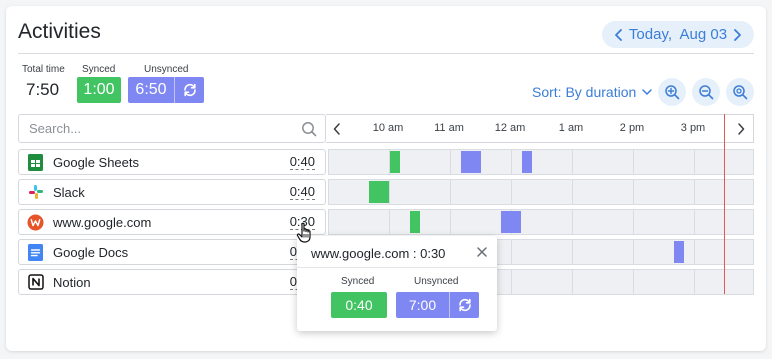 The image size is (772, 359). What do you see at coordinates (632, 128) in the screenshot?
I see `hour-label: 2 pm` at bounding box center [632, 128].